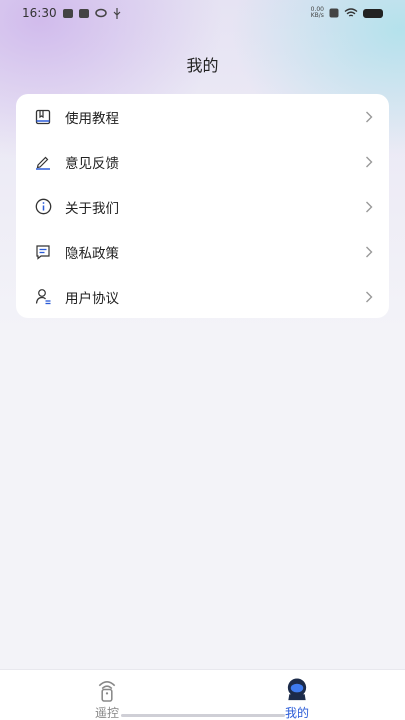  I want to click on document-icon, so click(43, 252).